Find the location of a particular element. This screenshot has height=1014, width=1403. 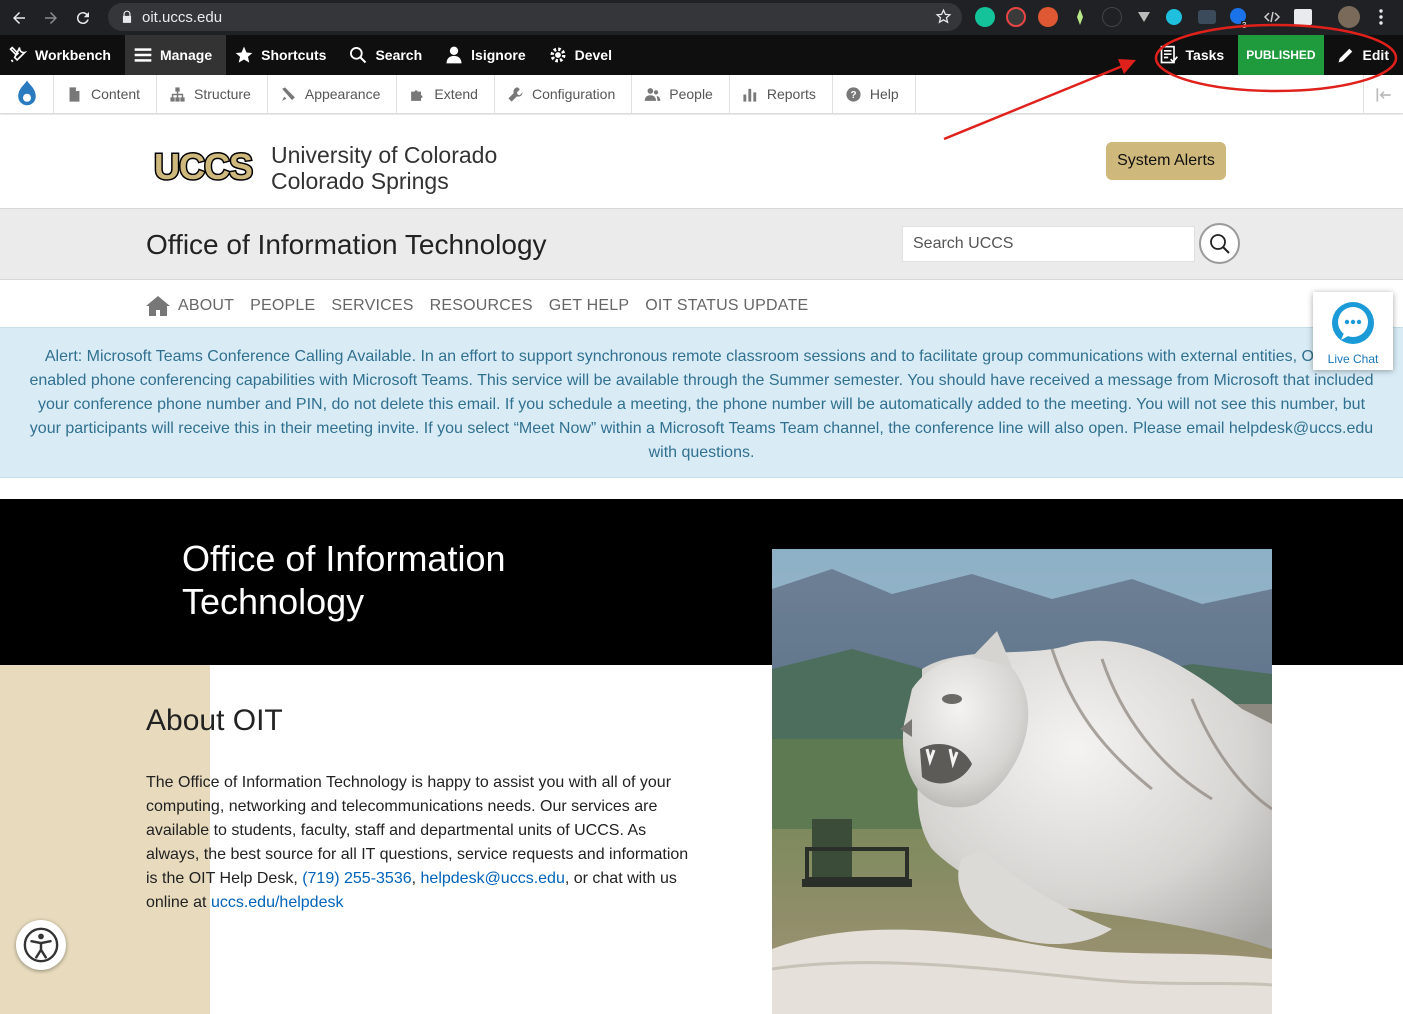

menu-icon is located at coordinates (143, 55).